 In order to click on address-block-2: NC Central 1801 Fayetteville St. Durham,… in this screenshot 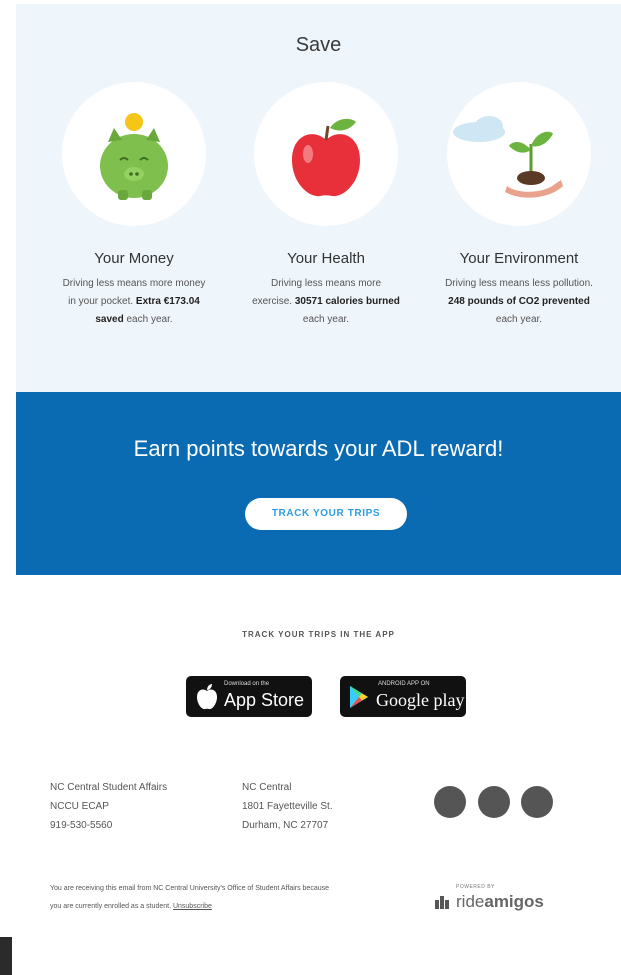, I will do `click(287, 806)`.